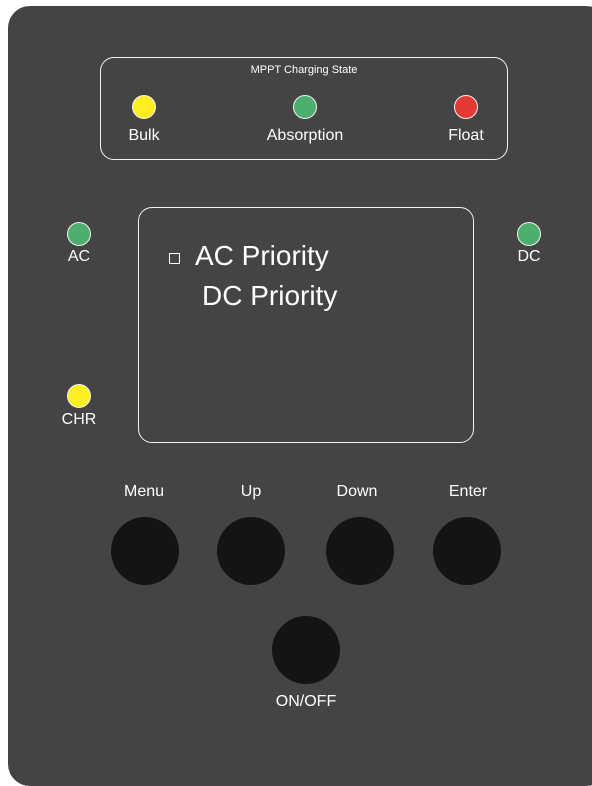 The width and height of the screenshot is (592, 786). Describe the element at coordinates (79, 256) in the screenshot. I see `ac-label: AC` at that location.